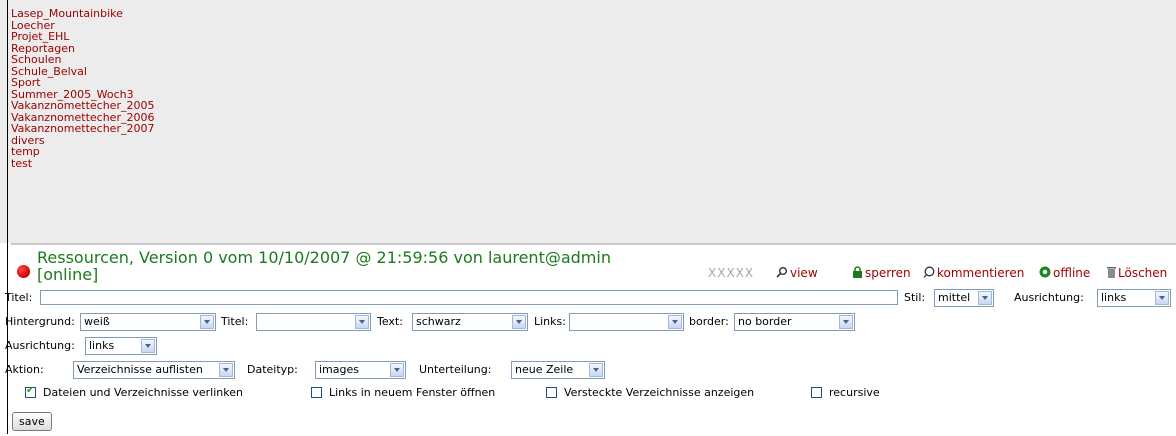 The height and width of the screenshot is (436, 1176). I want to click on link-files-checkbox, so click(30, 391).